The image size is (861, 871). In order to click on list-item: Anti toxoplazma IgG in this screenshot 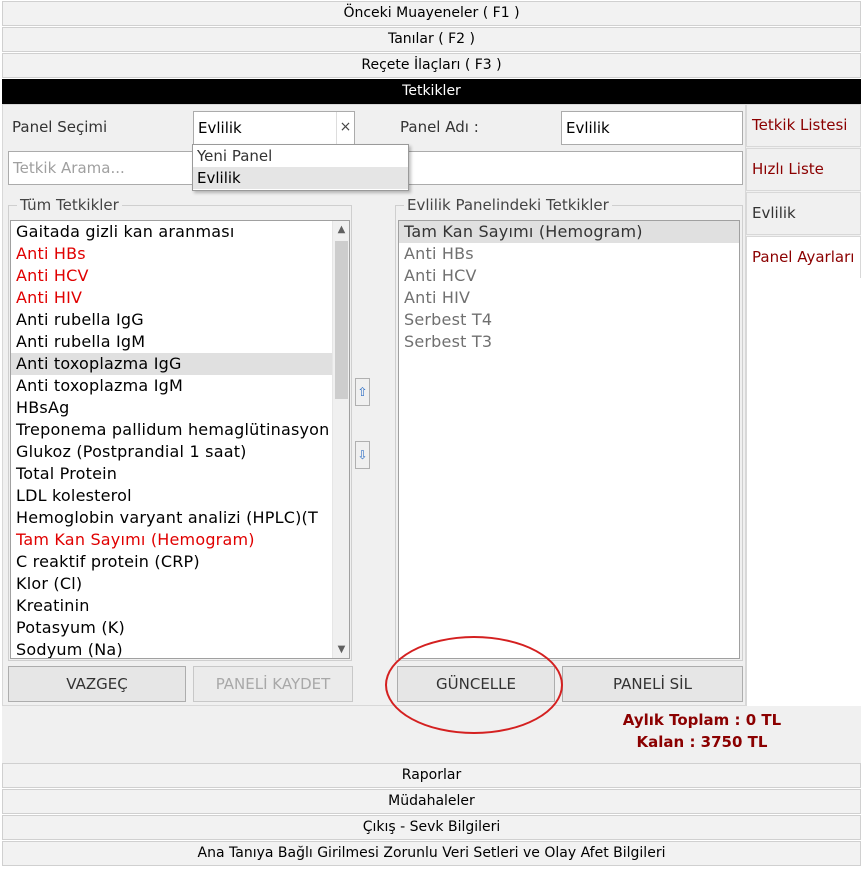, I will do `click(180, 364)`.